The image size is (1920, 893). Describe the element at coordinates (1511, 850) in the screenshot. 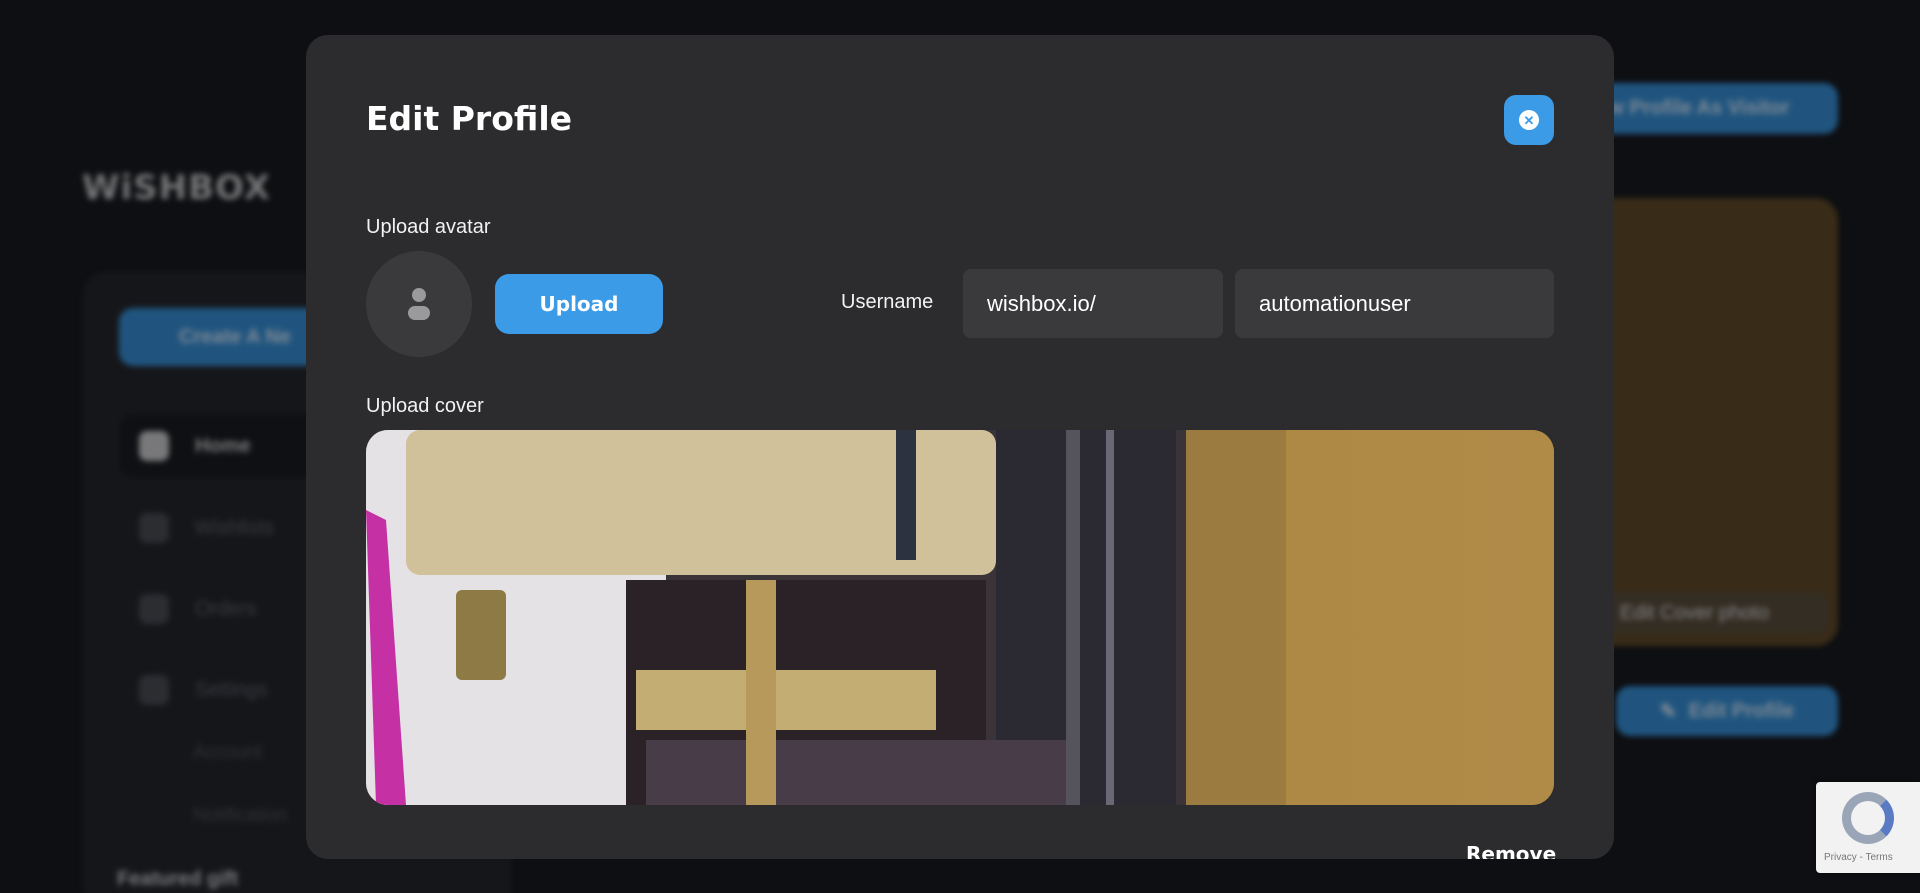

I see `remove-cover-button: Remove` at that location.